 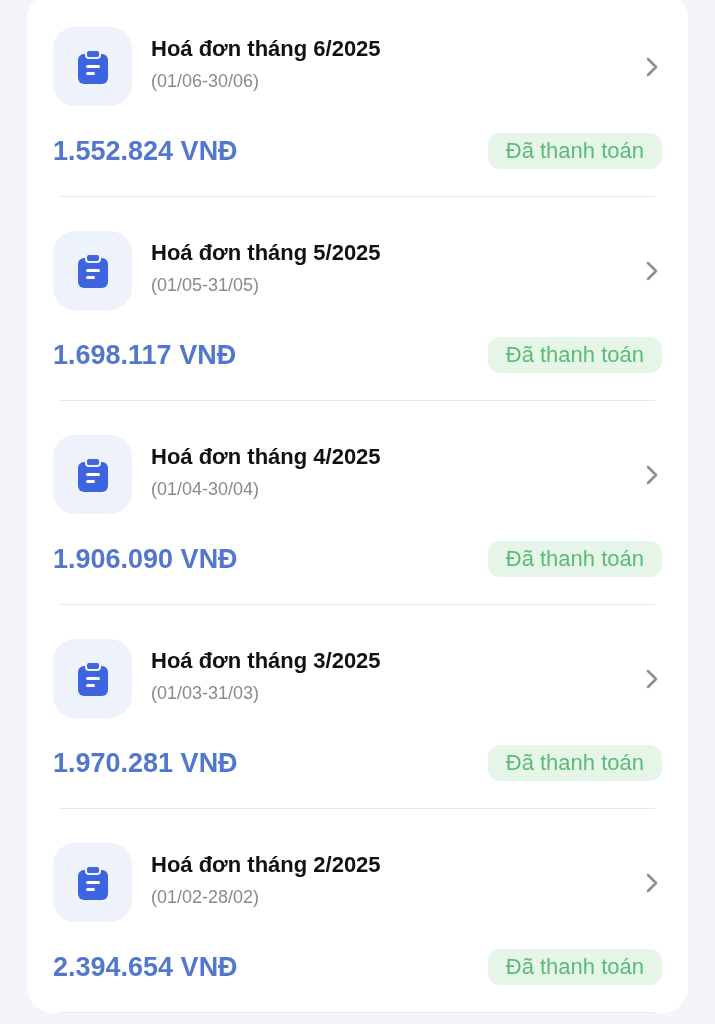 I want to click on invoice-period: (01/05-31/05), so click(x=206, y=284).